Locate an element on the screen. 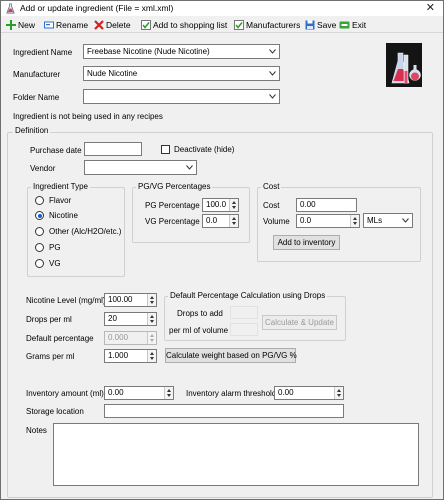  flasks-logo-icon is located at coordinates (404, 65).